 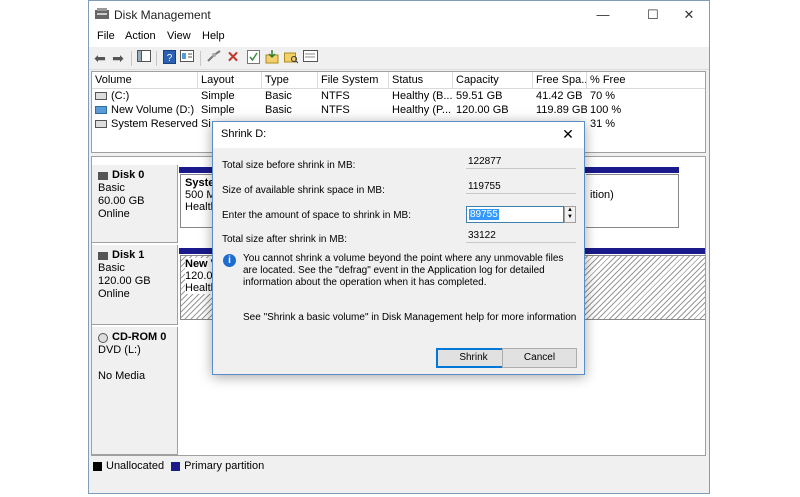 I want to click on unallocated-swatch, so click(x=97, y=466).